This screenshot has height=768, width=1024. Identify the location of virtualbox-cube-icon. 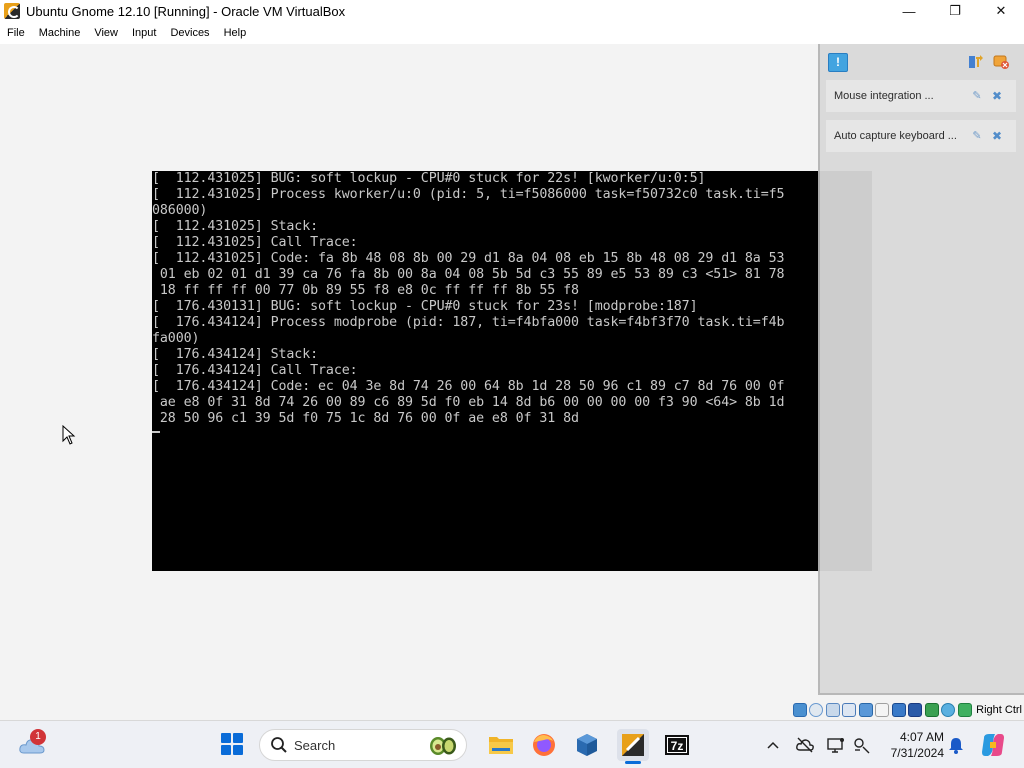
(587, 745).